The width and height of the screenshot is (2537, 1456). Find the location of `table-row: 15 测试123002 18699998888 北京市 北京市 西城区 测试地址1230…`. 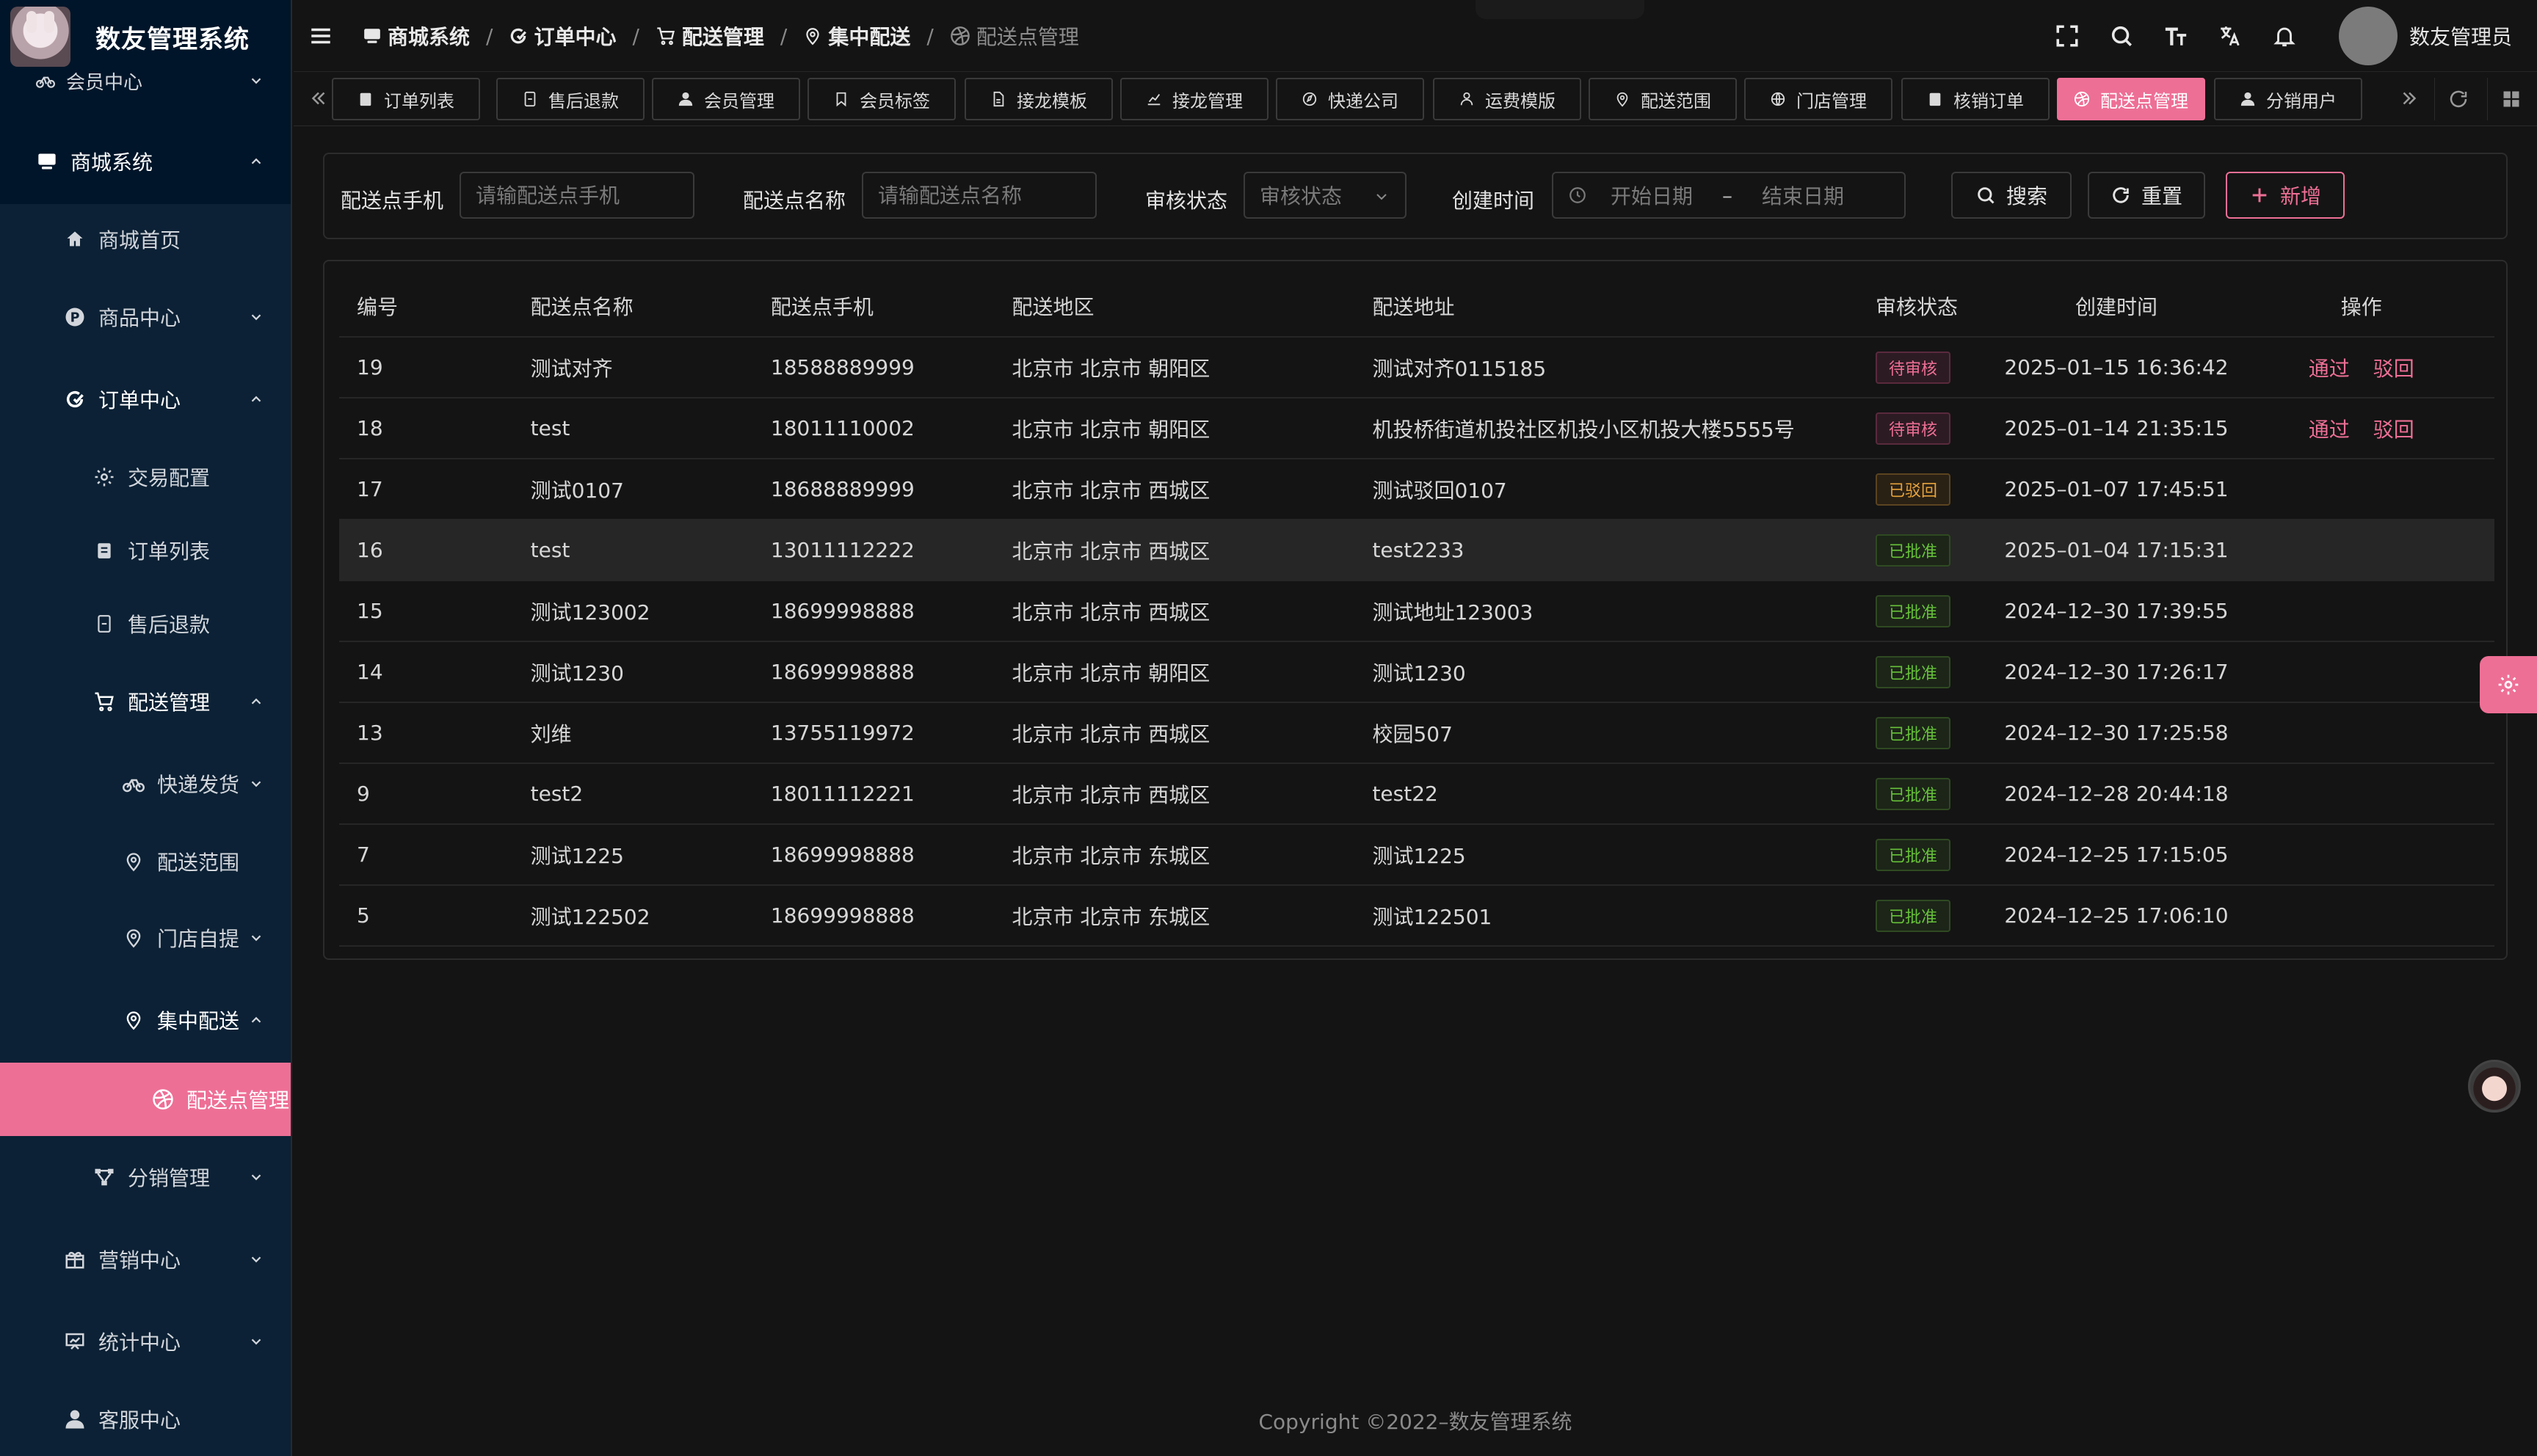

table-row: 15 测试123002 18699998888 北京市 北京市 西城区 测试地址1230… is located at coordinates (1416, 611).